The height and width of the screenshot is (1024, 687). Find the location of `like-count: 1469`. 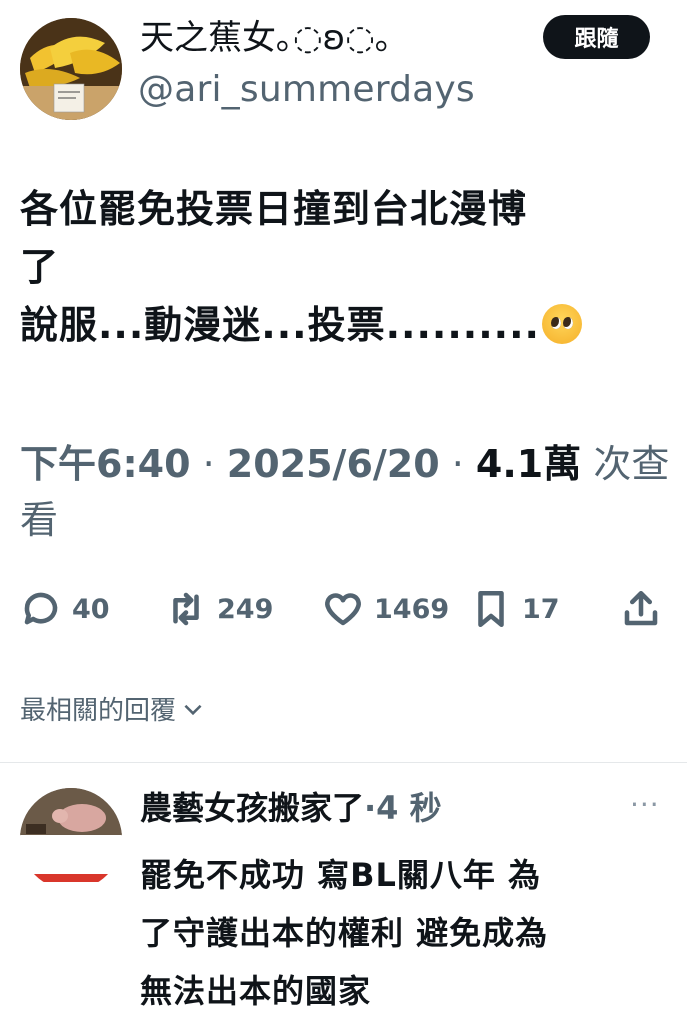

like-count: 1469 is located at coordinates (412, 609).